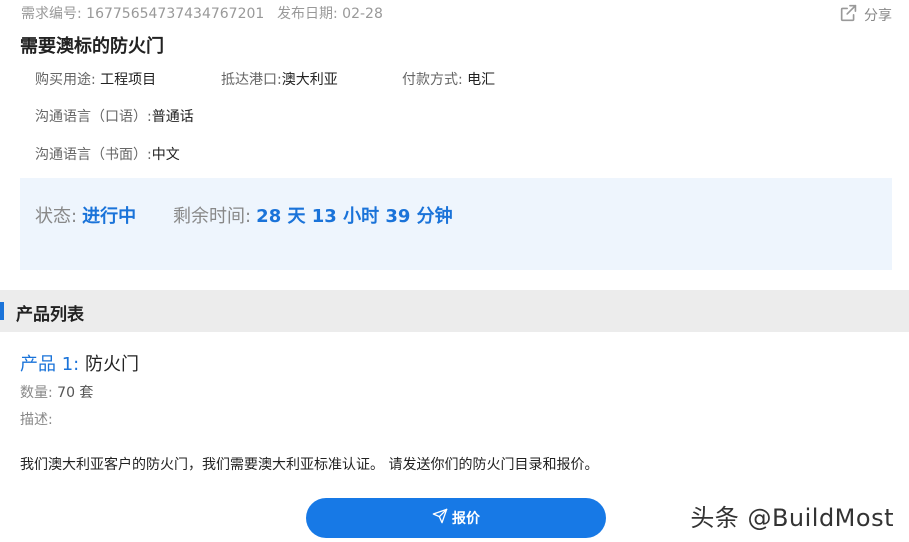  What do you see at coordinates (792, 518) in the screenshot?
I see `watermark: 头条 @BuildMost` at bounding box center [792, 518].